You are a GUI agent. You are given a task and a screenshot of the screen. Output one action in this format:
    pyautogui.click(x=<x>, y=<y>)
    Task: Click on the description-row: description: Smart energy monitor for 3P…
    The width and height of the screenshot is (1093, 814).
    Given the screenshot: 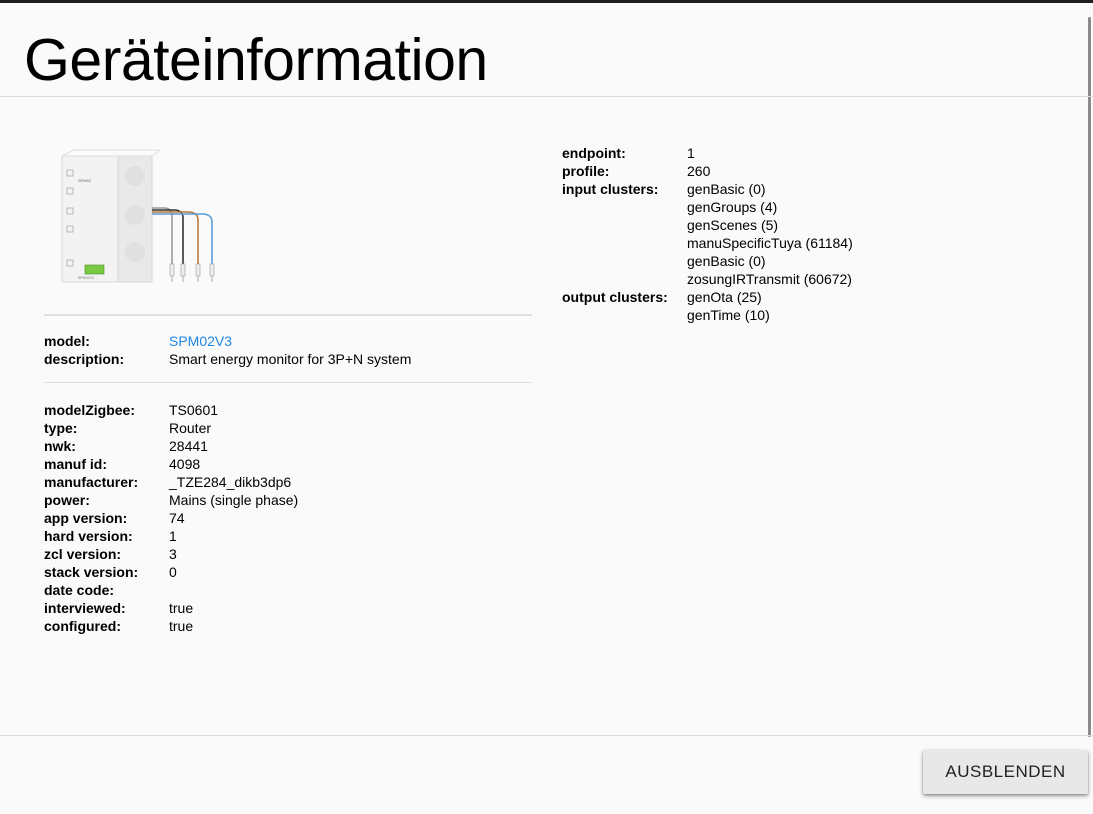 What is the action you would take?
    pyautogui.click(x=227, y=359)
    